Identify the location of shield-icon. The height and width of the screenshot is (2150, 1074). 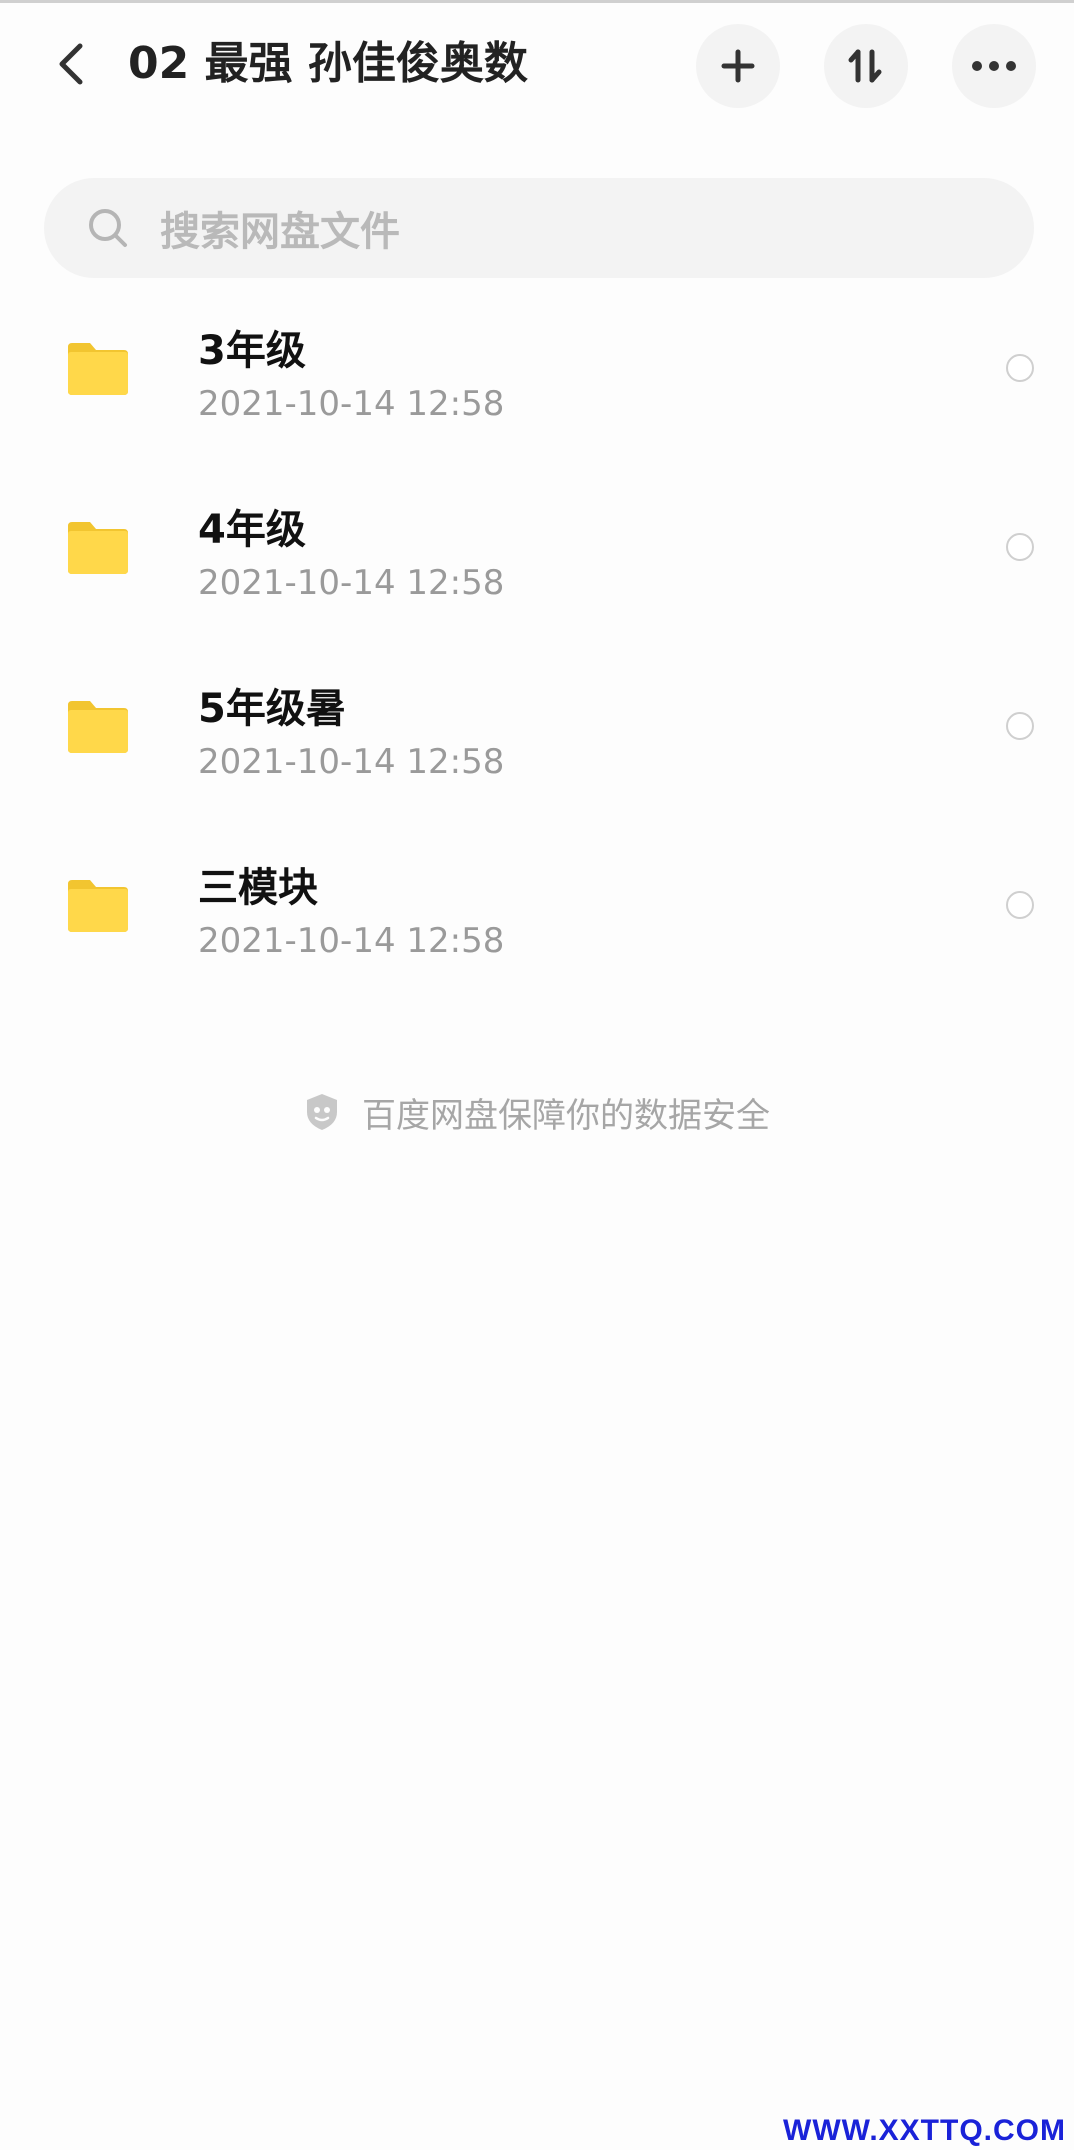
(322, 1112).